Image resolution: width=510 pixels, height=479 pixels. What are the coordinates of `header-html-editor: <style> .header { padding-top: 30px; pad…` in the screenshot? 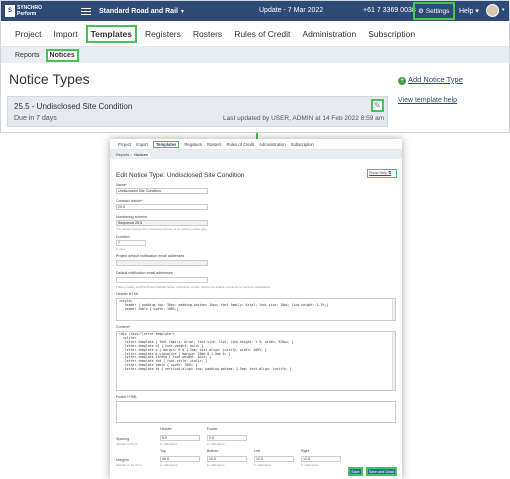 It's located at (256, 309).